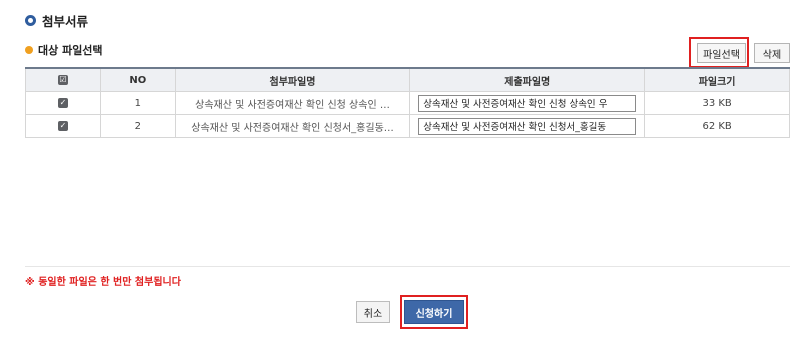  I want to click on header-checkbox-cell: ☑, so click(63, 79).